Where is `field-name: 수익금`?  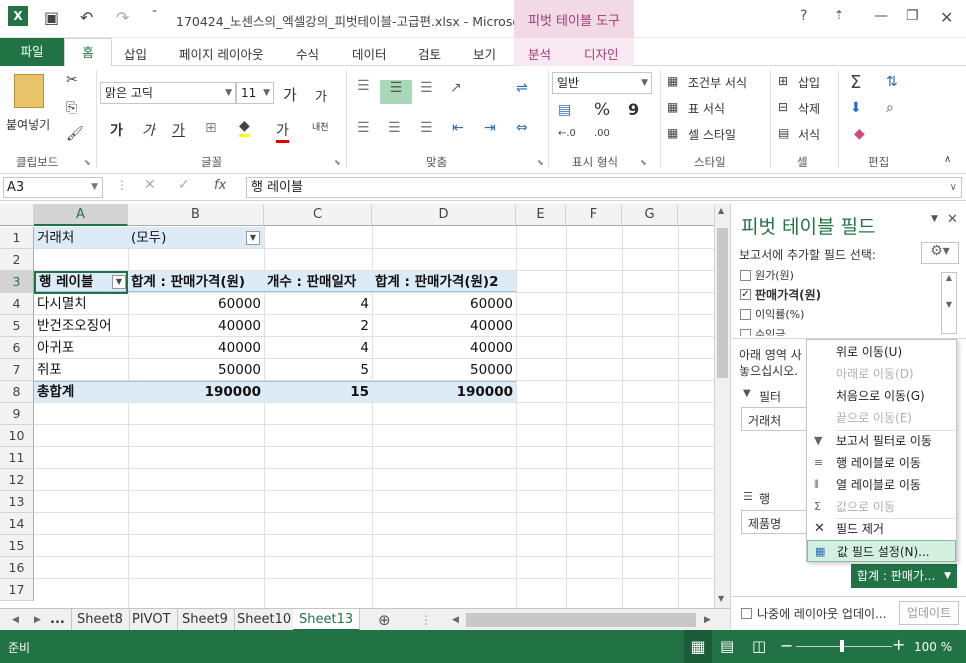
field-name: 수익금 is located at coordinates (770, 331).